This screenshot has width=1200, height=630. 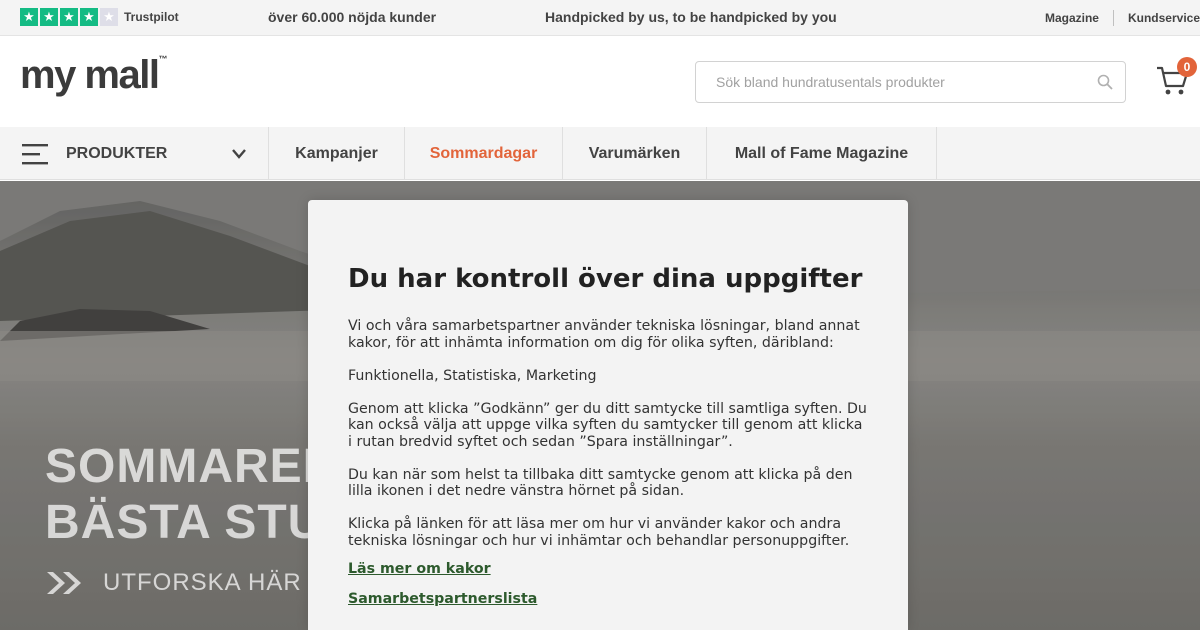 What do you see at coordinates (608, 569) in the screenshot?
I see `read-more-cookies-link: Läs mer om kakor` at bounding box center [608, 569].